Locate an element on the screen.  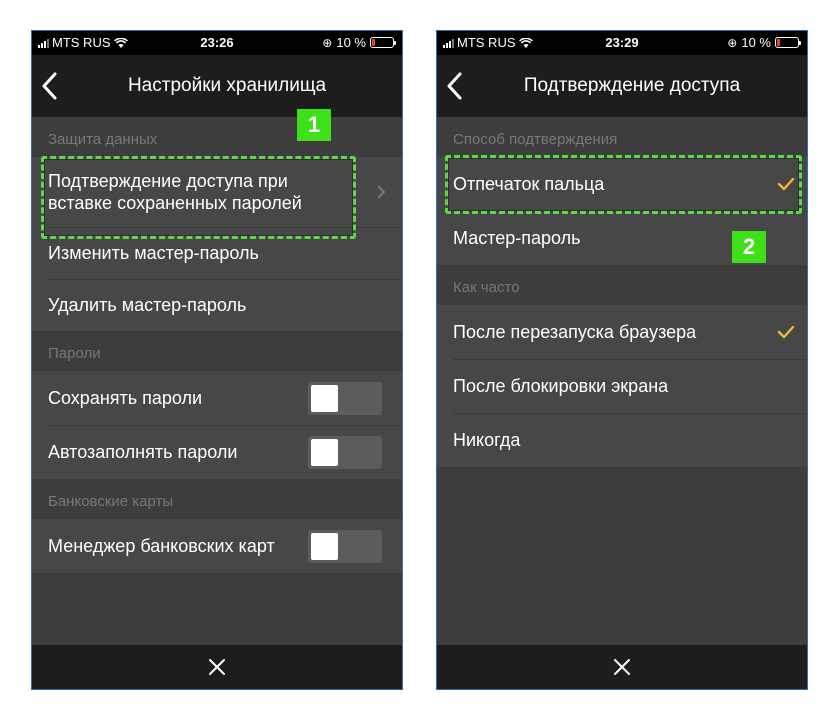
row-after-lock: После блокировки экрана is located at coordinates (622, 386).